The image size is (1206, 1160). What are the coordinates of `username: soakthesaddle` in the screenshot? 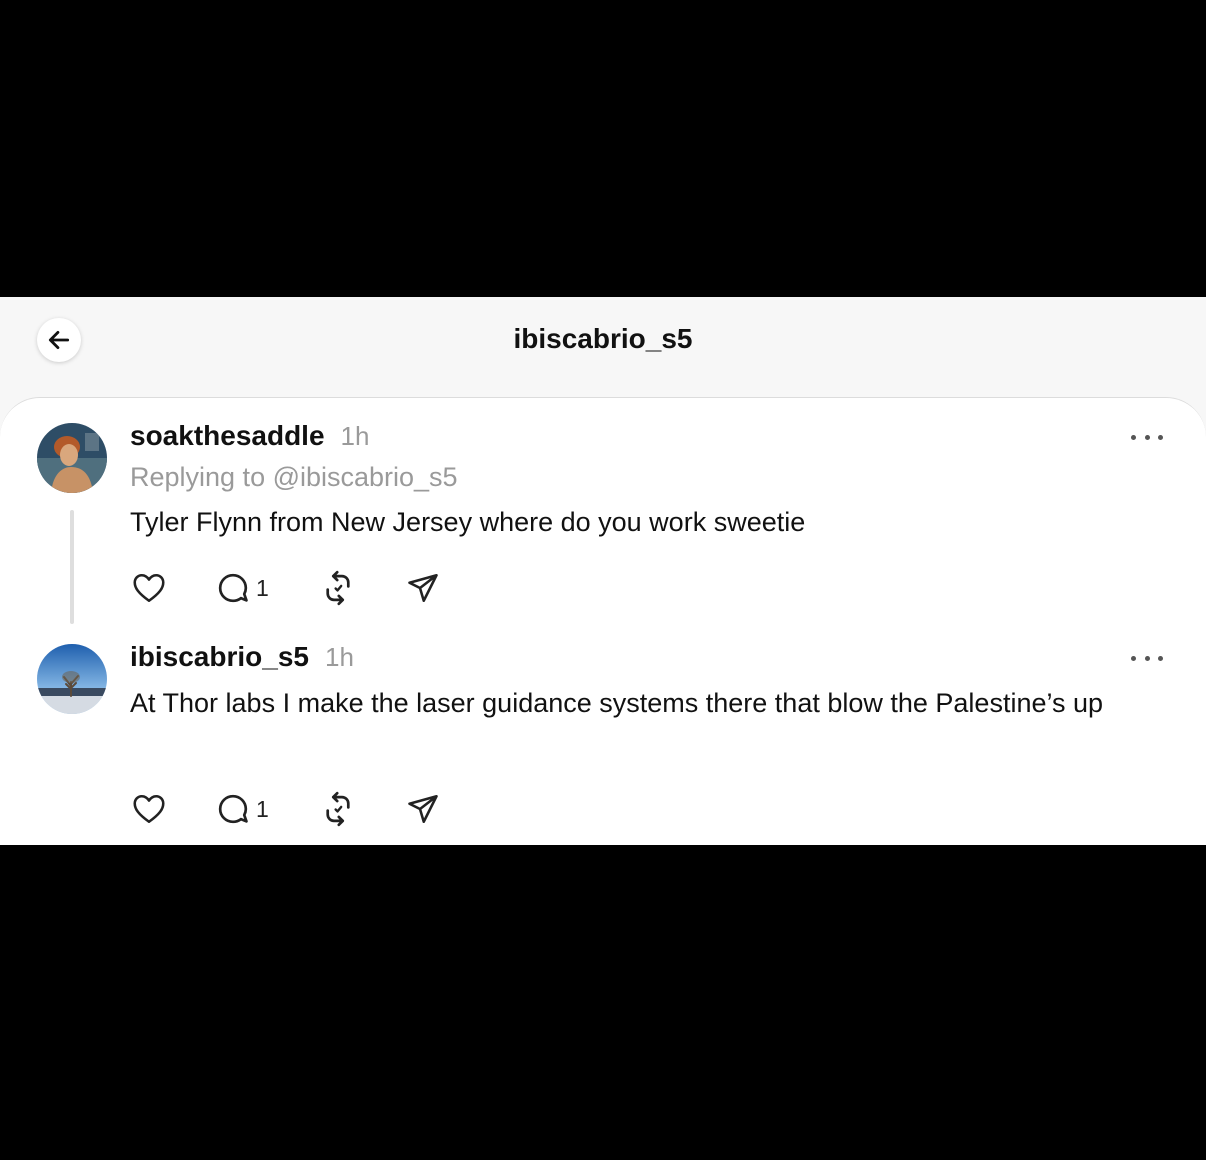 It's located at (227, 435).